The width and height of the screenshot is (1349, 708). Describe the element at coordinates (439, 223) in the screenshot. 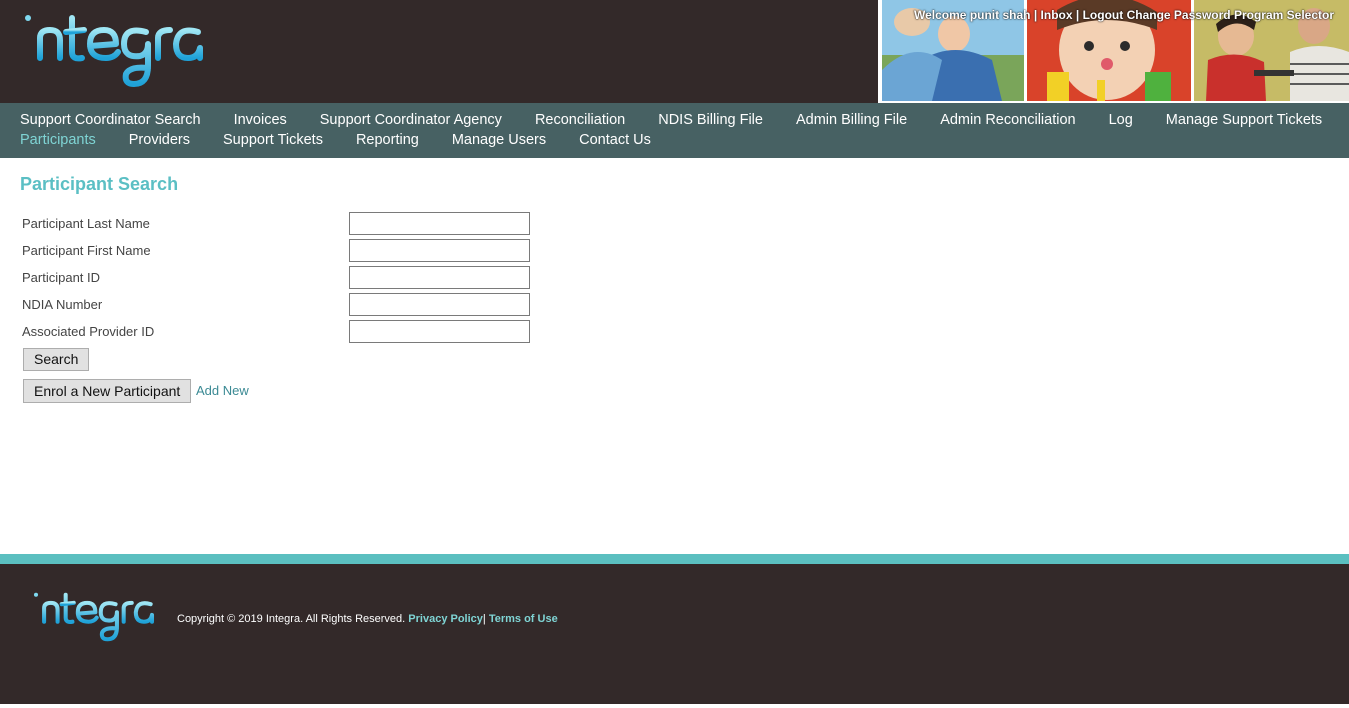

I see `last-name-input` at that location.